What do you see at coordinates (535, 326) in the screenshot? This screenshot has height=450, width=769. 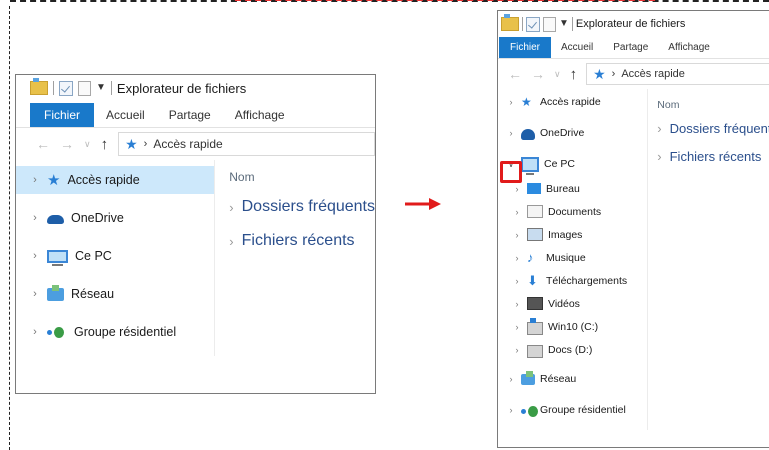 I see `system-drive-icon` at bounding box center [535, 326].